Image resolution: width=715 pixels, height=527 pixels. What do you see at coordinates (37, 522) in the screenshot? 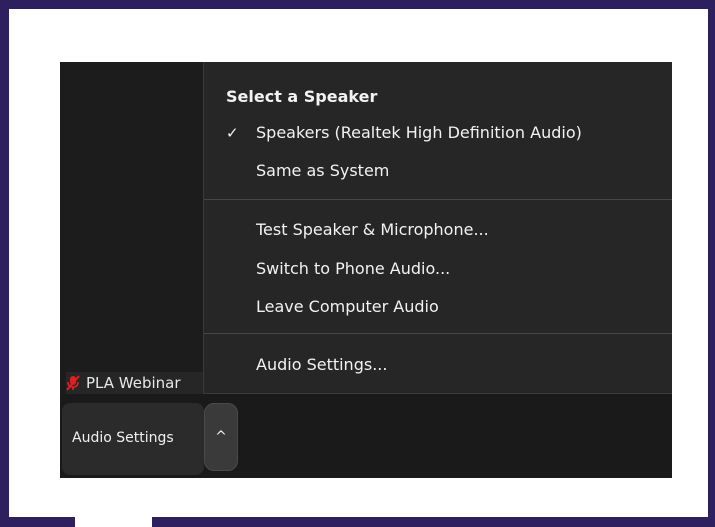
I see `frame-bottom-left` at bounding box center [37, 522].